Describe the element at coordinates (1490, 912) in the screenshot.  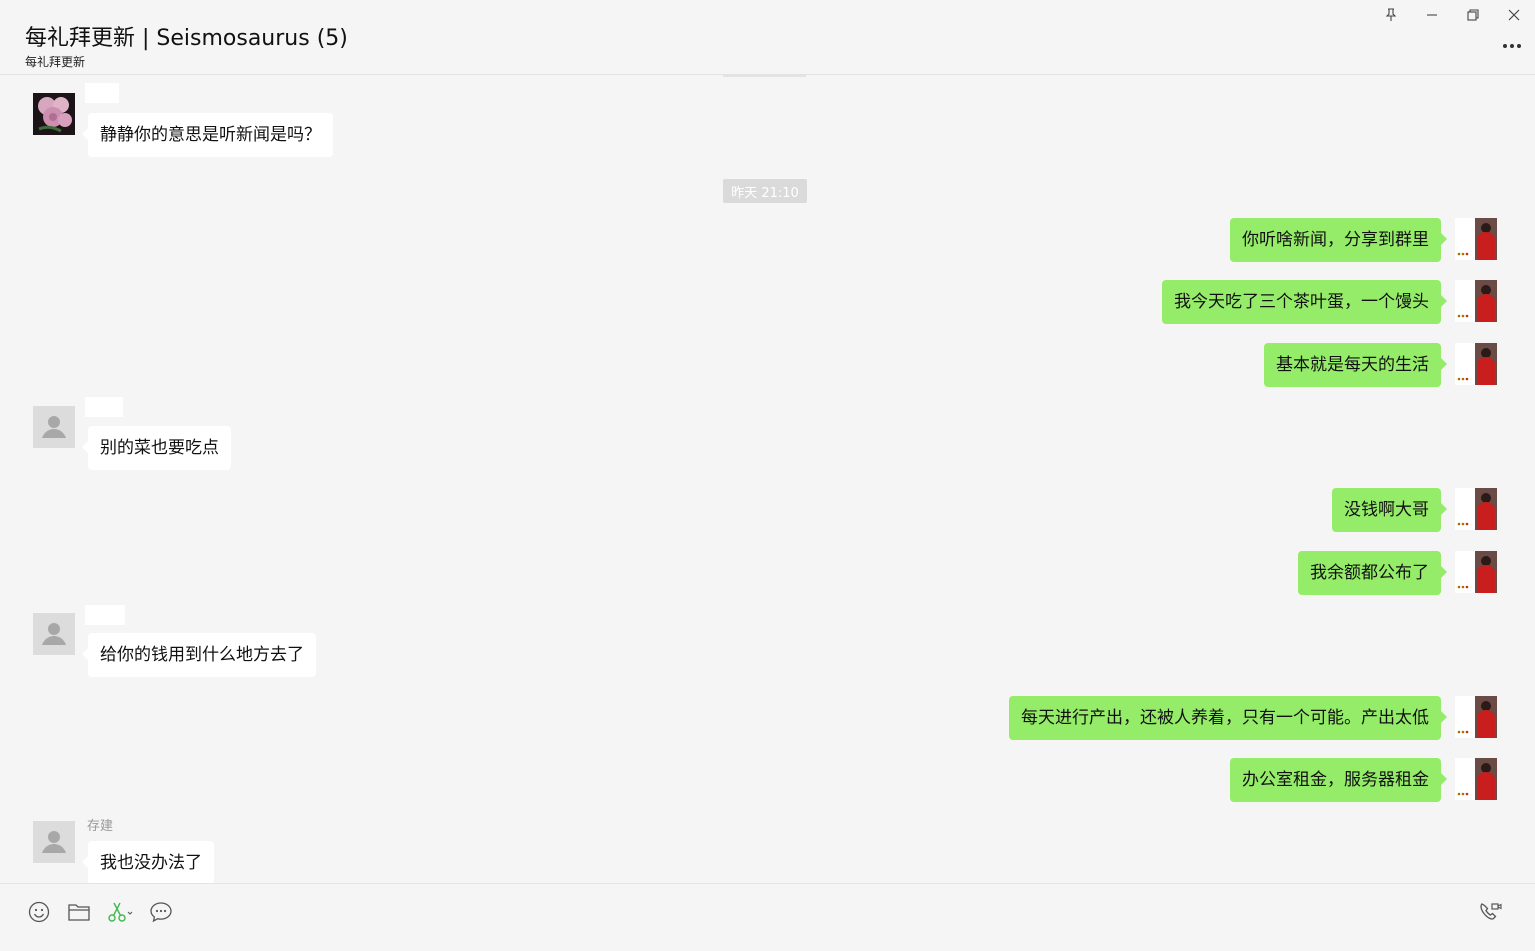
I see `video-call-icon` at that location.